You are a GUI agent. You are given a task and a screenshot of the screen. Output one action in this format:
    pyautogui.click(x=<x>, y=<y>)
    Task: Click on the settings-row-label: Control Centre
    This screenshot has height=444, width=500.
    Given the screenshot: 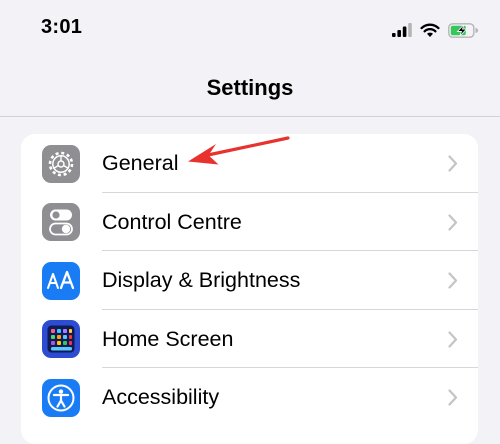 What is the action you would take?
    pyautogui.click(x=172, y=221)
    